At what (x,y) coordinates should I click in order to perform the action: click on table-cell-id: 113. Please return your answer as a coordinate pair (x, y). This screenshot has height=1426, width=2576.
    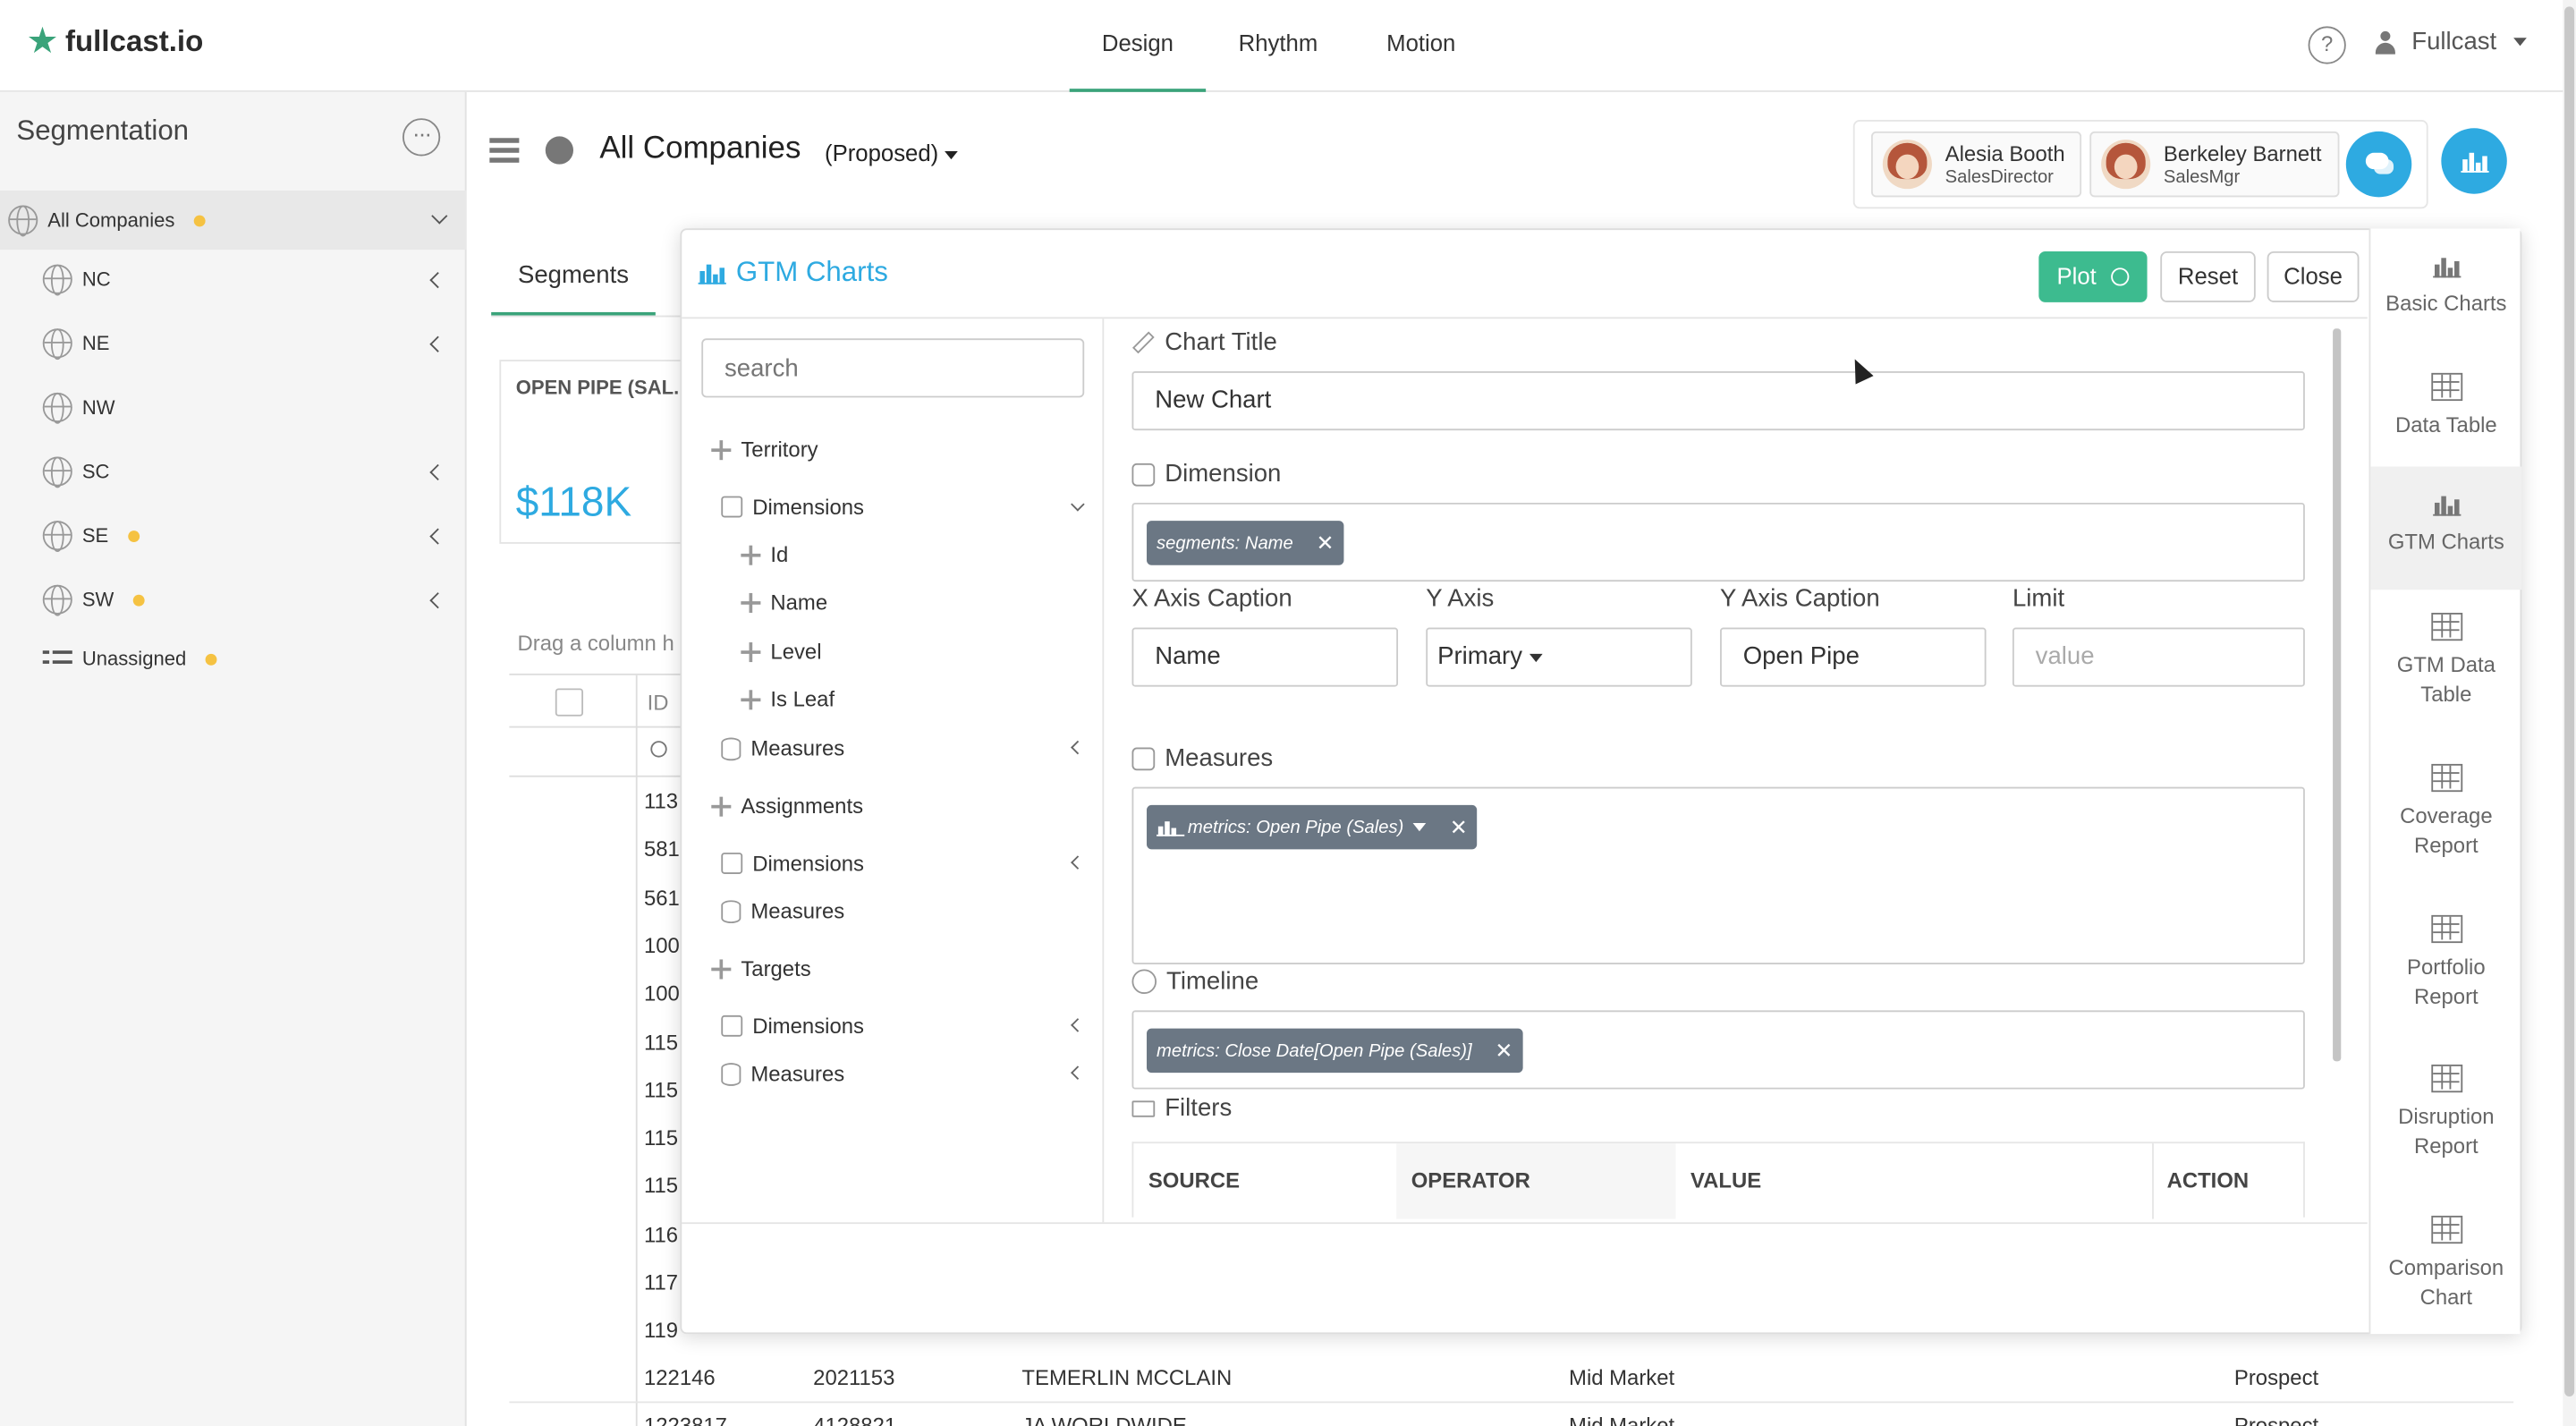
    Looking at the image, I should click on (661, 801).